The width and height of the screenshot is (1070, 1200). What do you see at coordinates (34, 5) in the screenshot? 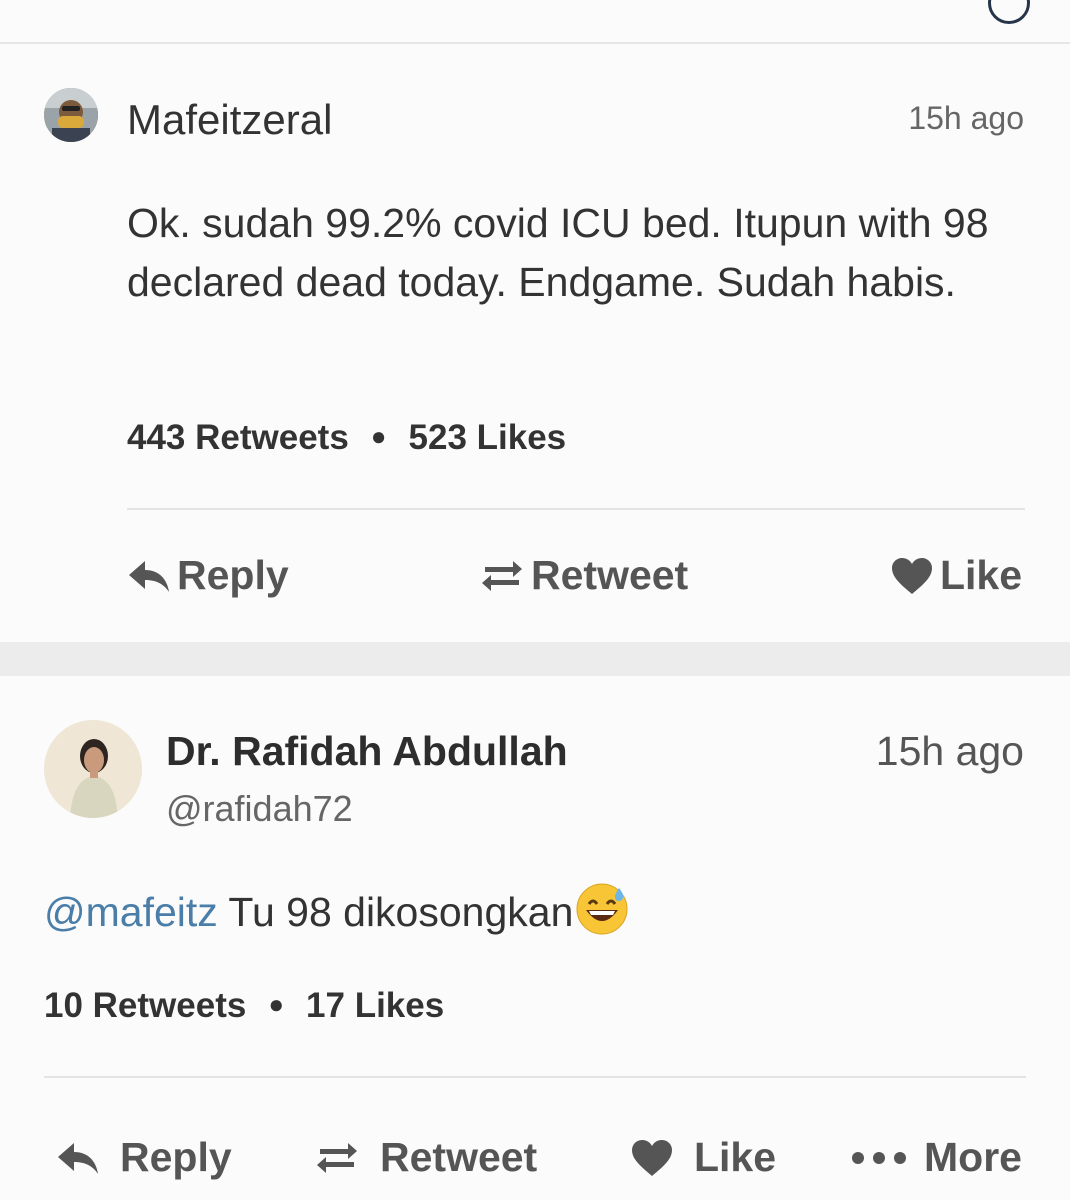
I see `chevron-left-icon` at bounding box center [34, 5].